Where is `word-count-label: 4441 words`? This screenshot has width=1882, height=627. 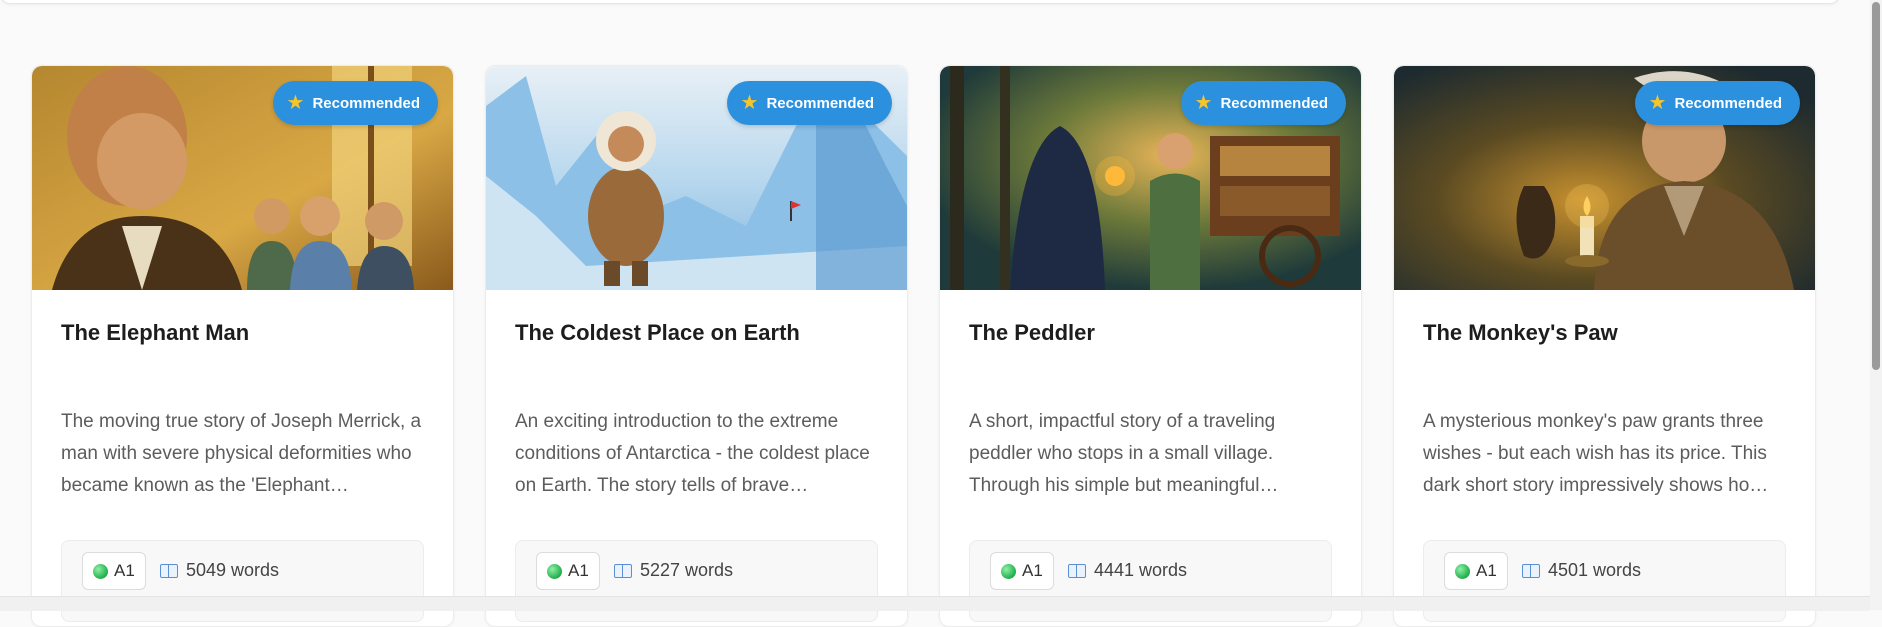 word-count-label: 4441 words is located at coordinates (1141, 569).